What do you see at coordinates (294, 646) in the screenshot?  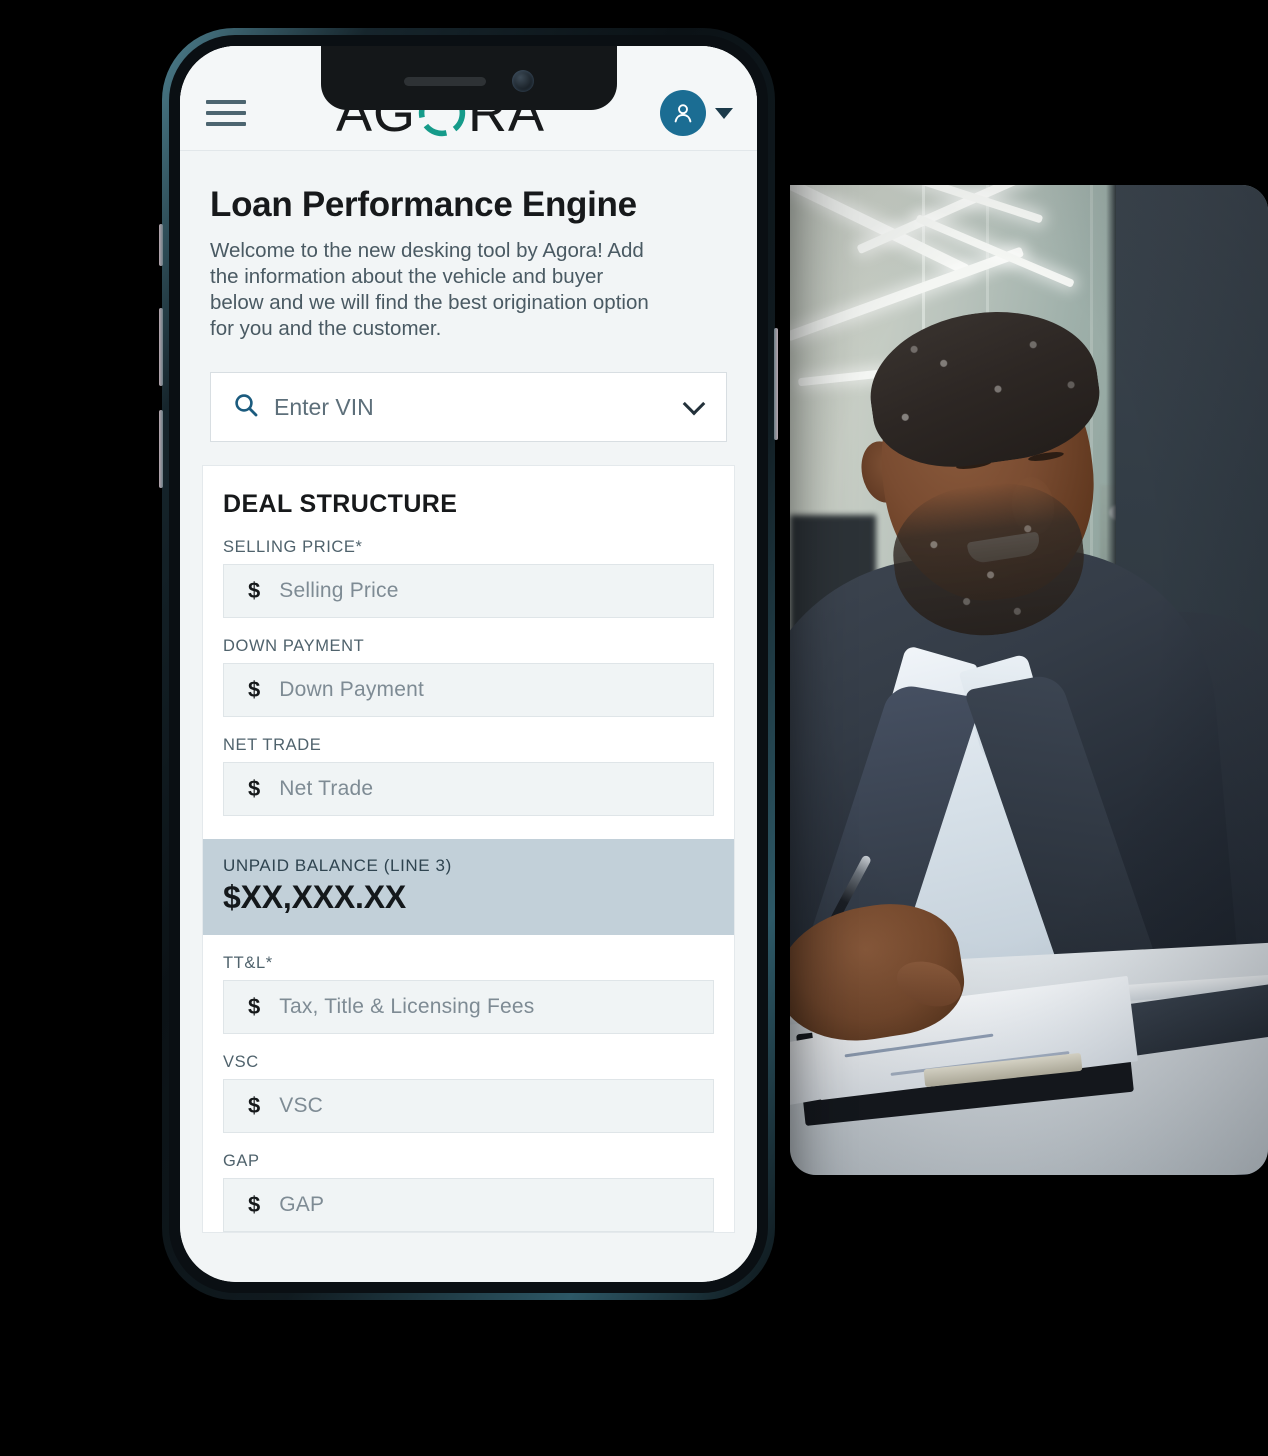 I see `field-label-down-payment: DOWN PAYMENT` at bounding box center [294, 646].